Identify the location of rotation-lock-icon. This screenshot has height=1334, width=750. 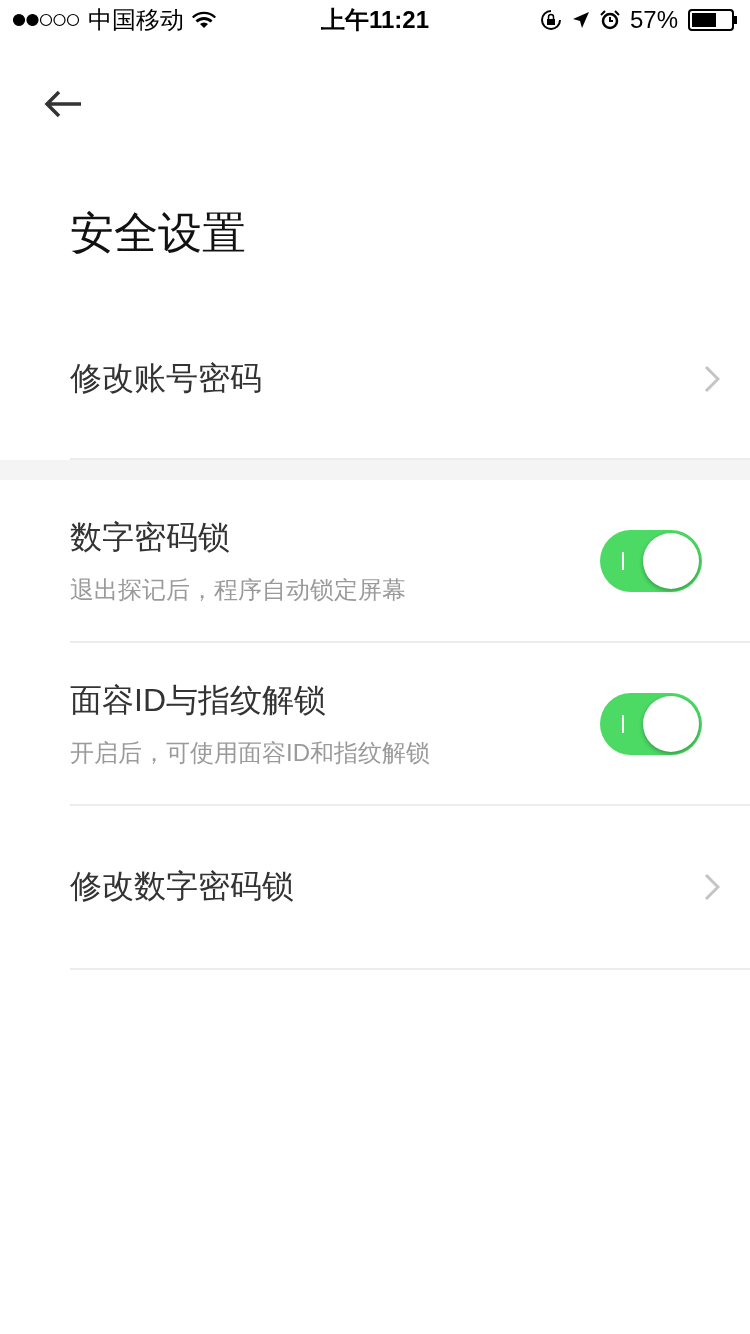
(550, 20).